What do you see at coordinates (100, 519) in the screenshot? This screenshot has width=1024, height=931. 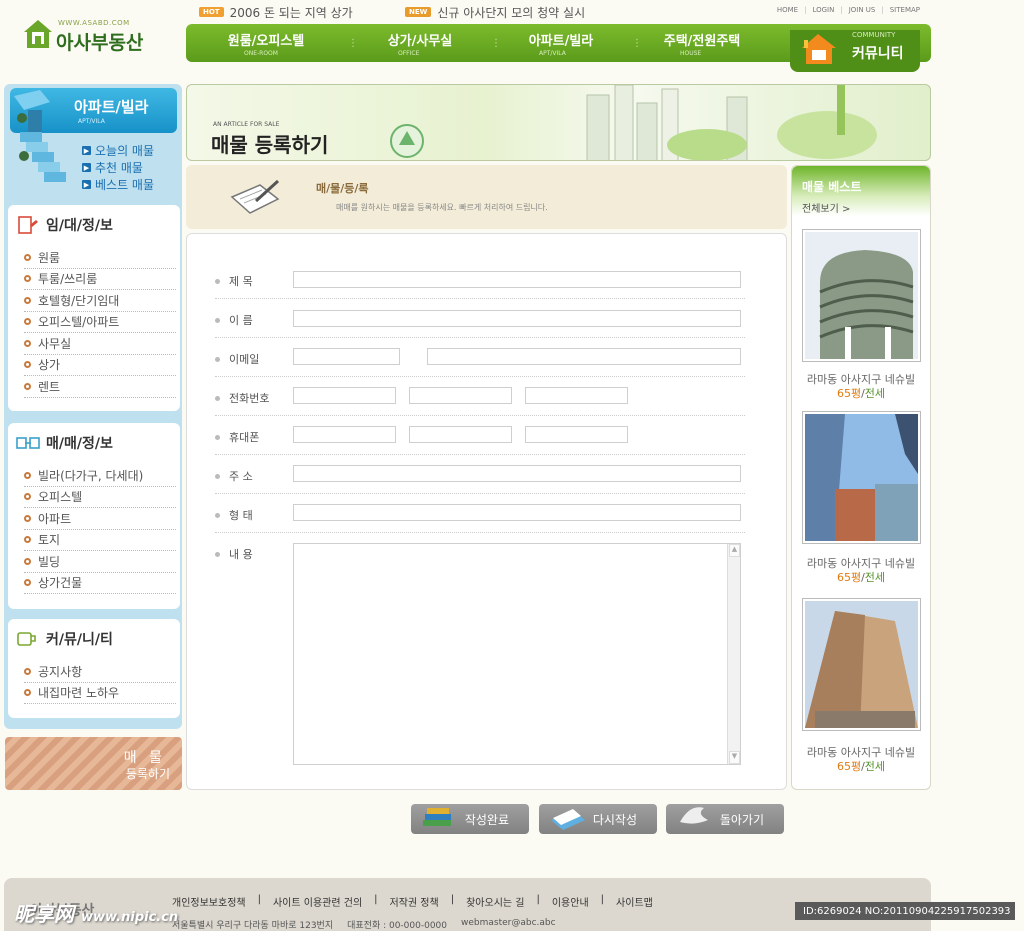 I see `menu-apartment: 아파트` at bounding box center [100, 519].